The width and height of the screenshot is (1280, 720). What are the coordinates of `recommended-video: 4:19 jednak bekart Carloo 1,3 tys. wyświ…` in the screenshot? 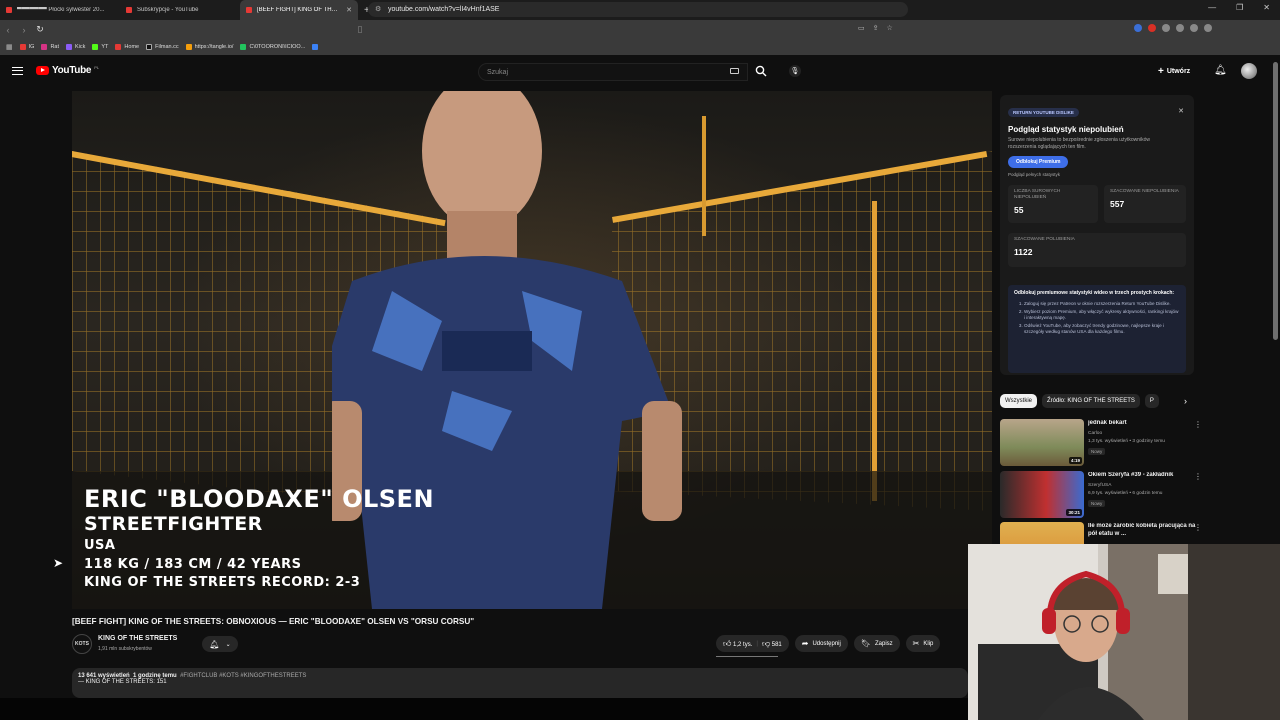 It's located at (1102, 443).